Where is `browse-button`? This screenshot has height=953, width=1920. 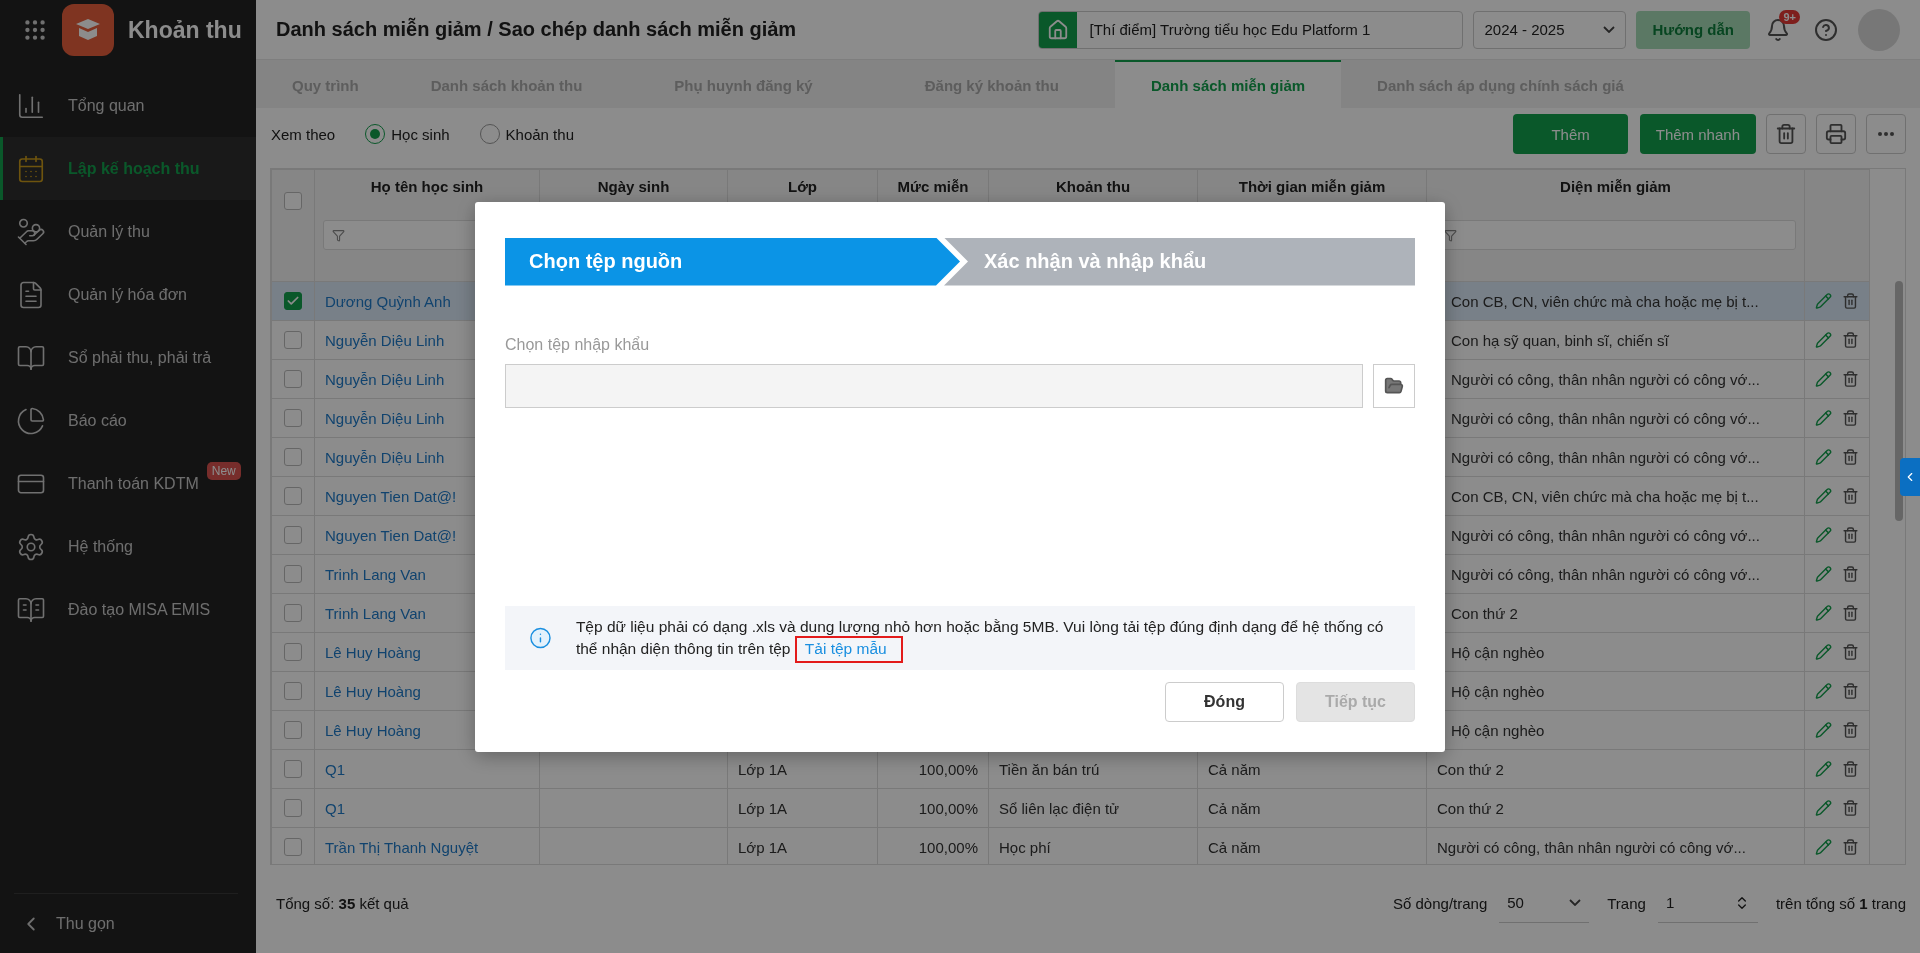 browse-button is located at coordinates (1394, 385).